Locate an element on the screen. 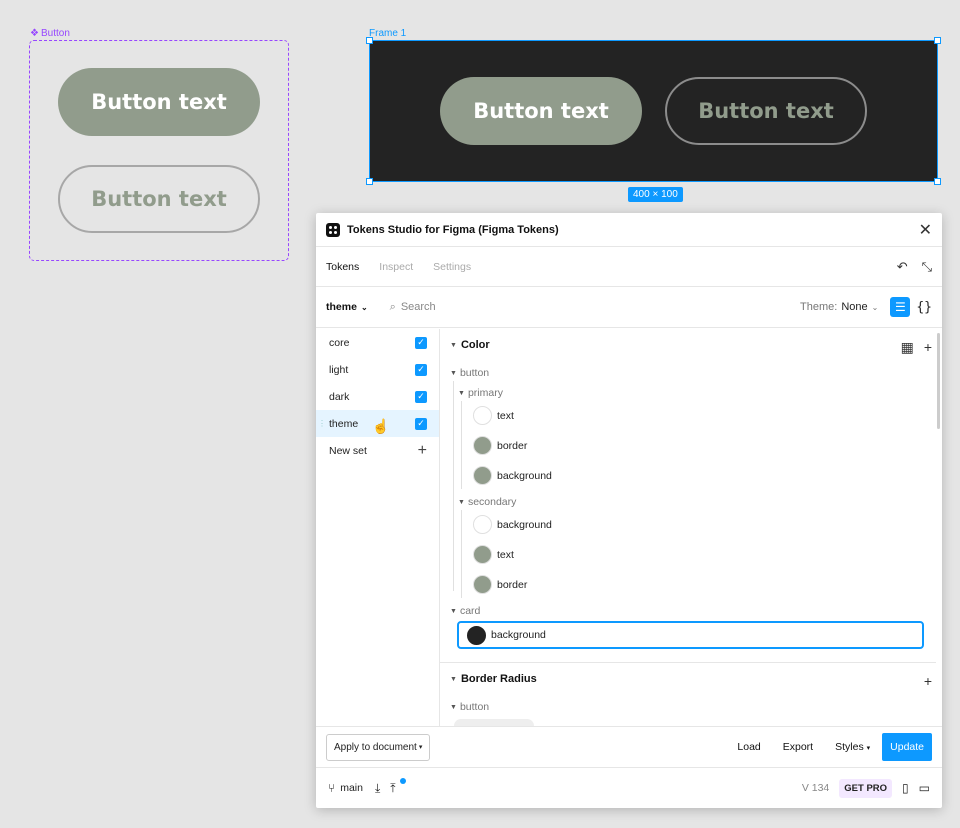 This screenshot has height=828, width=960. token-primary-border: border is located at coordinates (500, 445).